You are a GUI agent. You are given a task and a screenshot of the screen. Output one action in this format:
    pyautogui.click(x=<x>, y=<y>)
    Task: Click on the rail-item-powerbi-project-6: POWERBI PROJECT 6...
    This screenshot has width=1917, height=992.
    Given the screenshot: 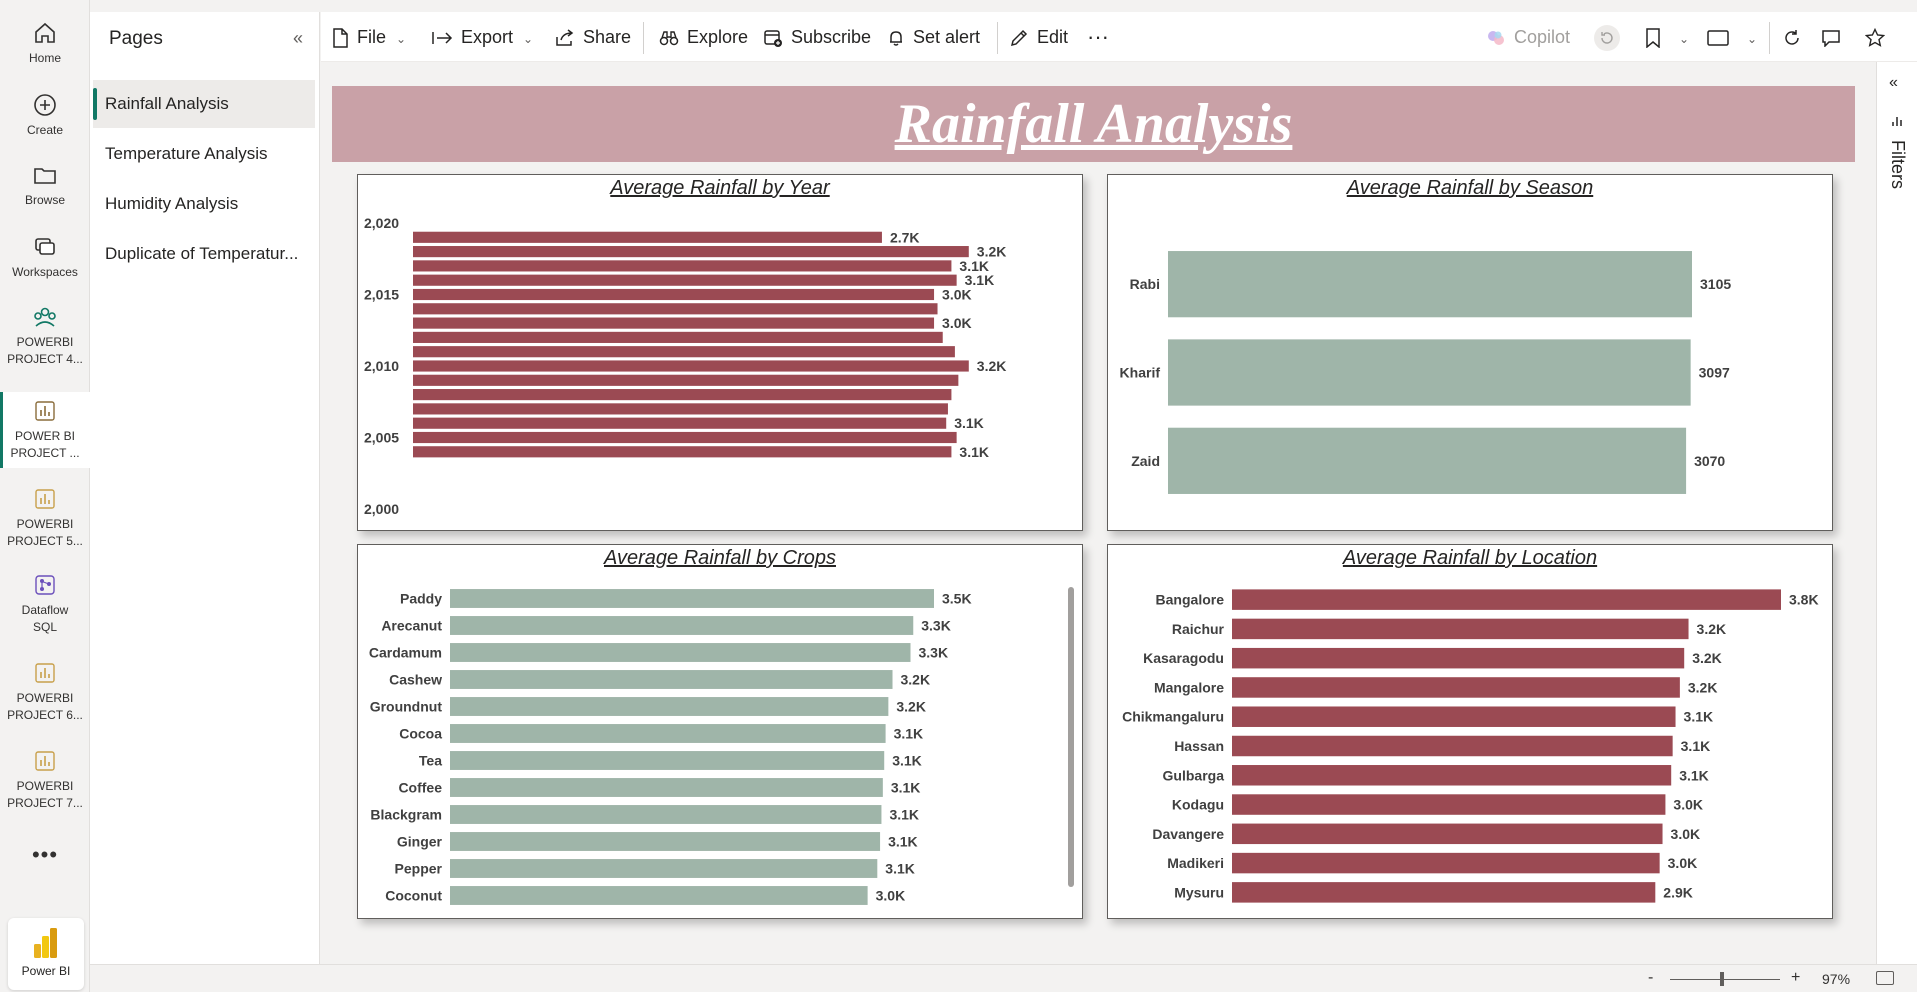 What is the action you would take?
    pyautogui.click(x=45, y=693)
    